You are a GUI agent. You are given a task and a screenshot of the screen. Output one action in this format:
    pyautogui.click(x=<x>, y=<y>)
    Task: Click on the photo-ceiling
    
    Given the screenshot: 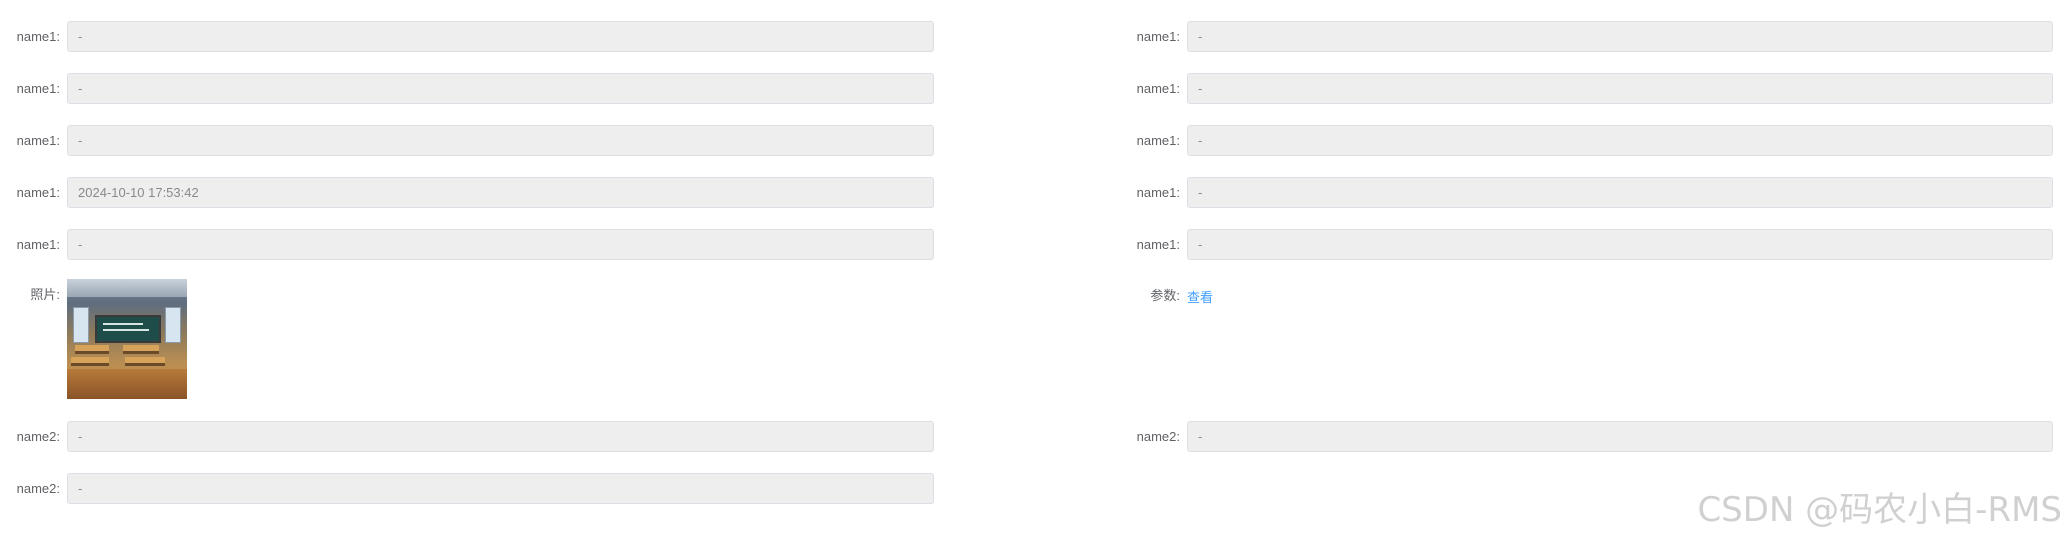 What is the action you would take?
    pyautogui.click(x=127, y=288)
    